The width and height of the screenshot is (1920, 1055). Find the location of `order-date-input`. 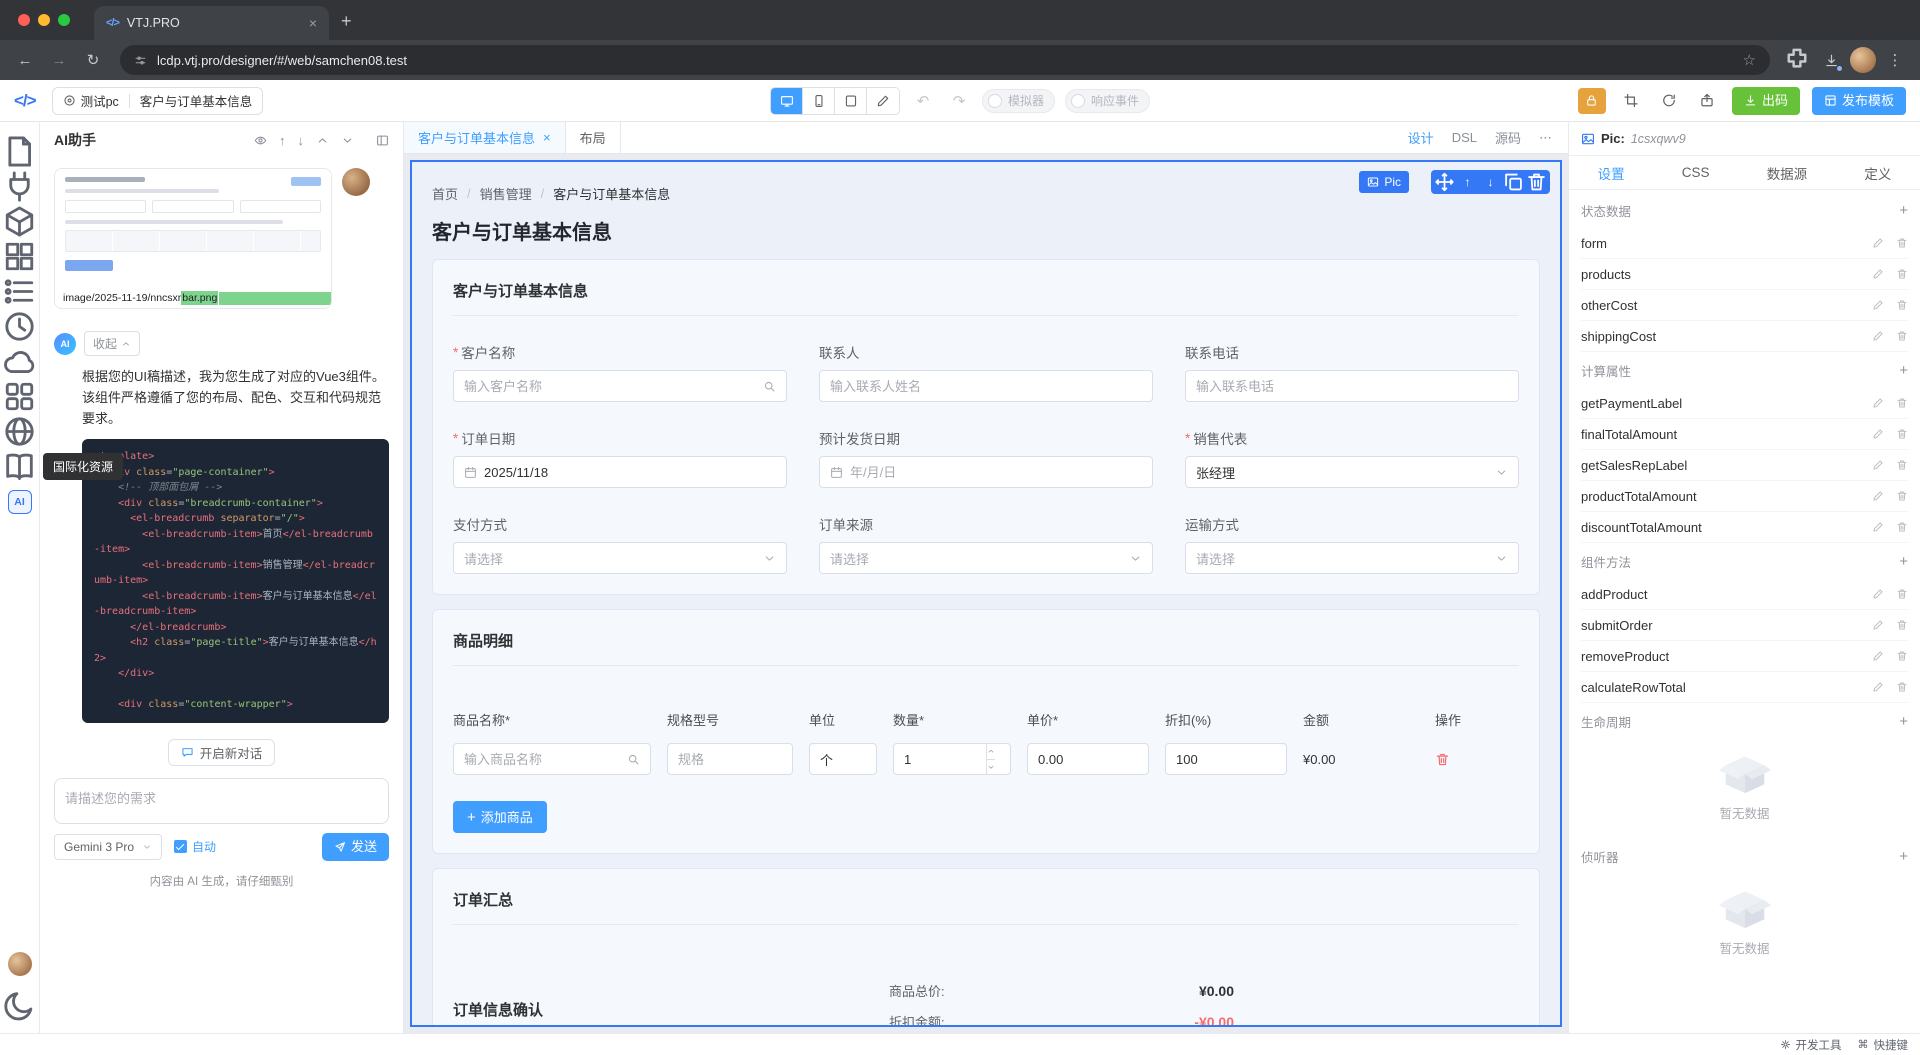

order-date-input is located at coordinates (620, 472).